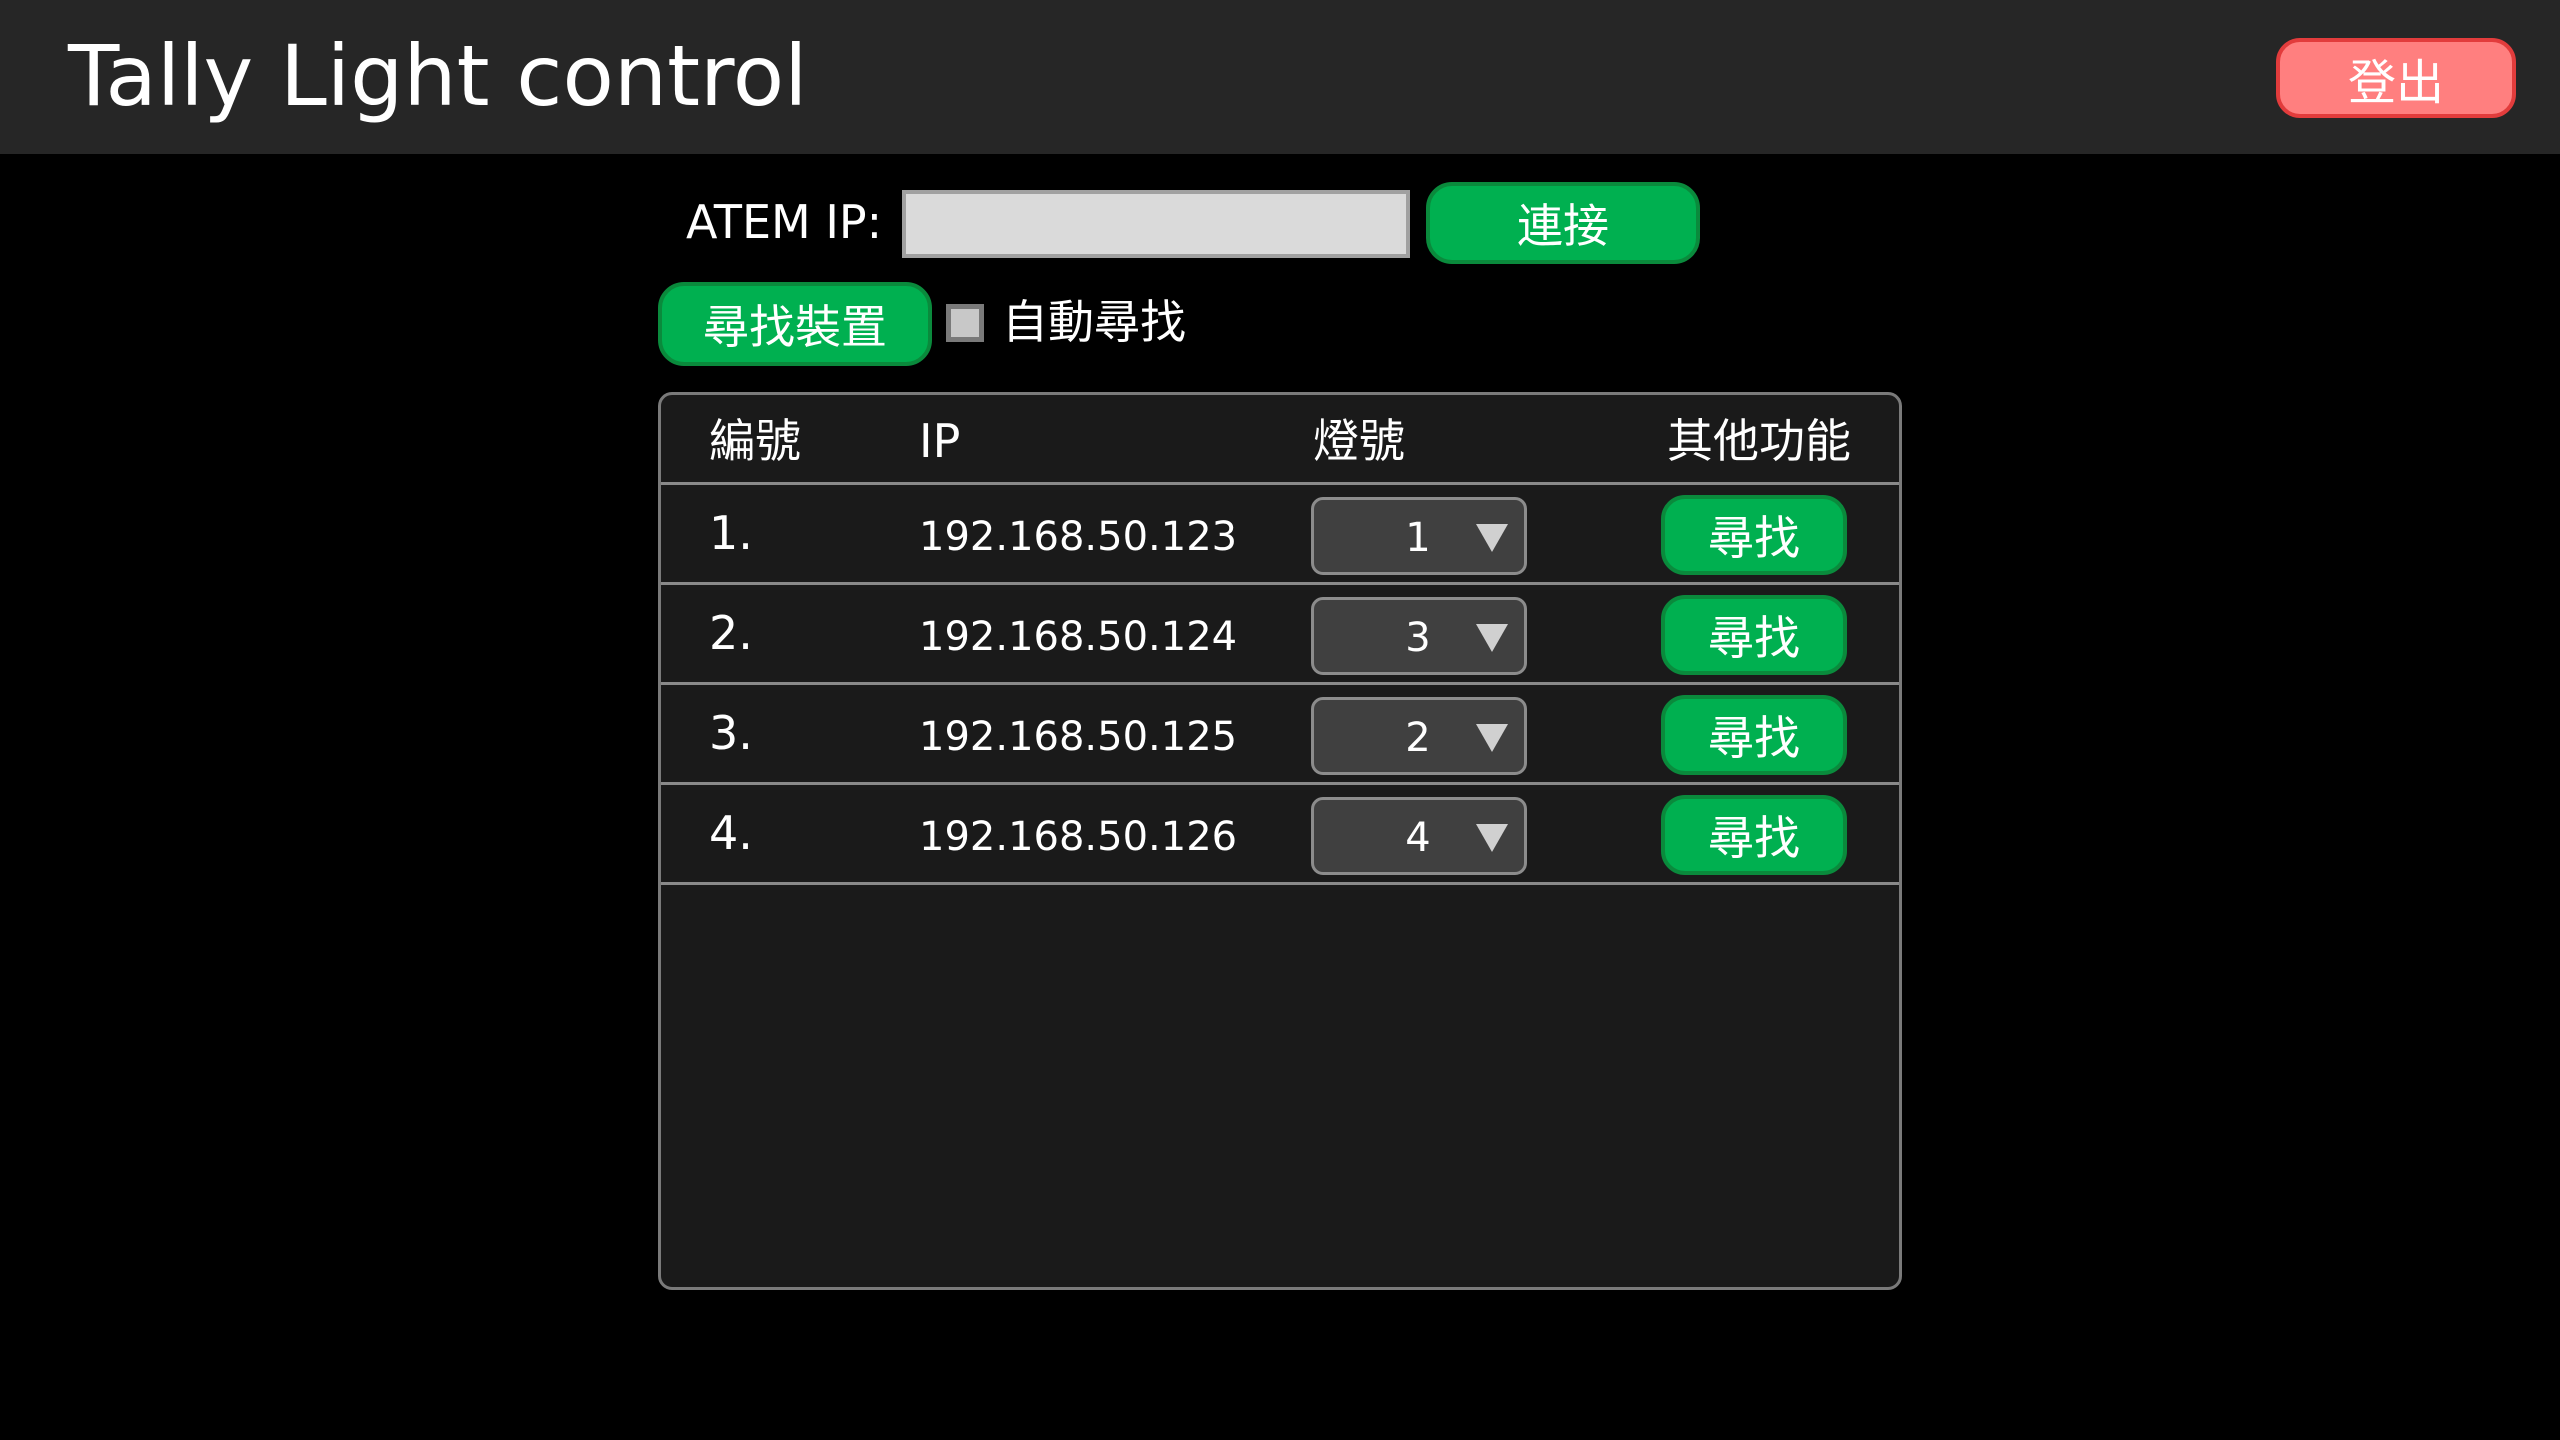 The width and height of the screenshot is (2560, 1440). Describe the element at coordinates (965, 323) in the screenshot. I see `auto-find-checkbox` at that location.